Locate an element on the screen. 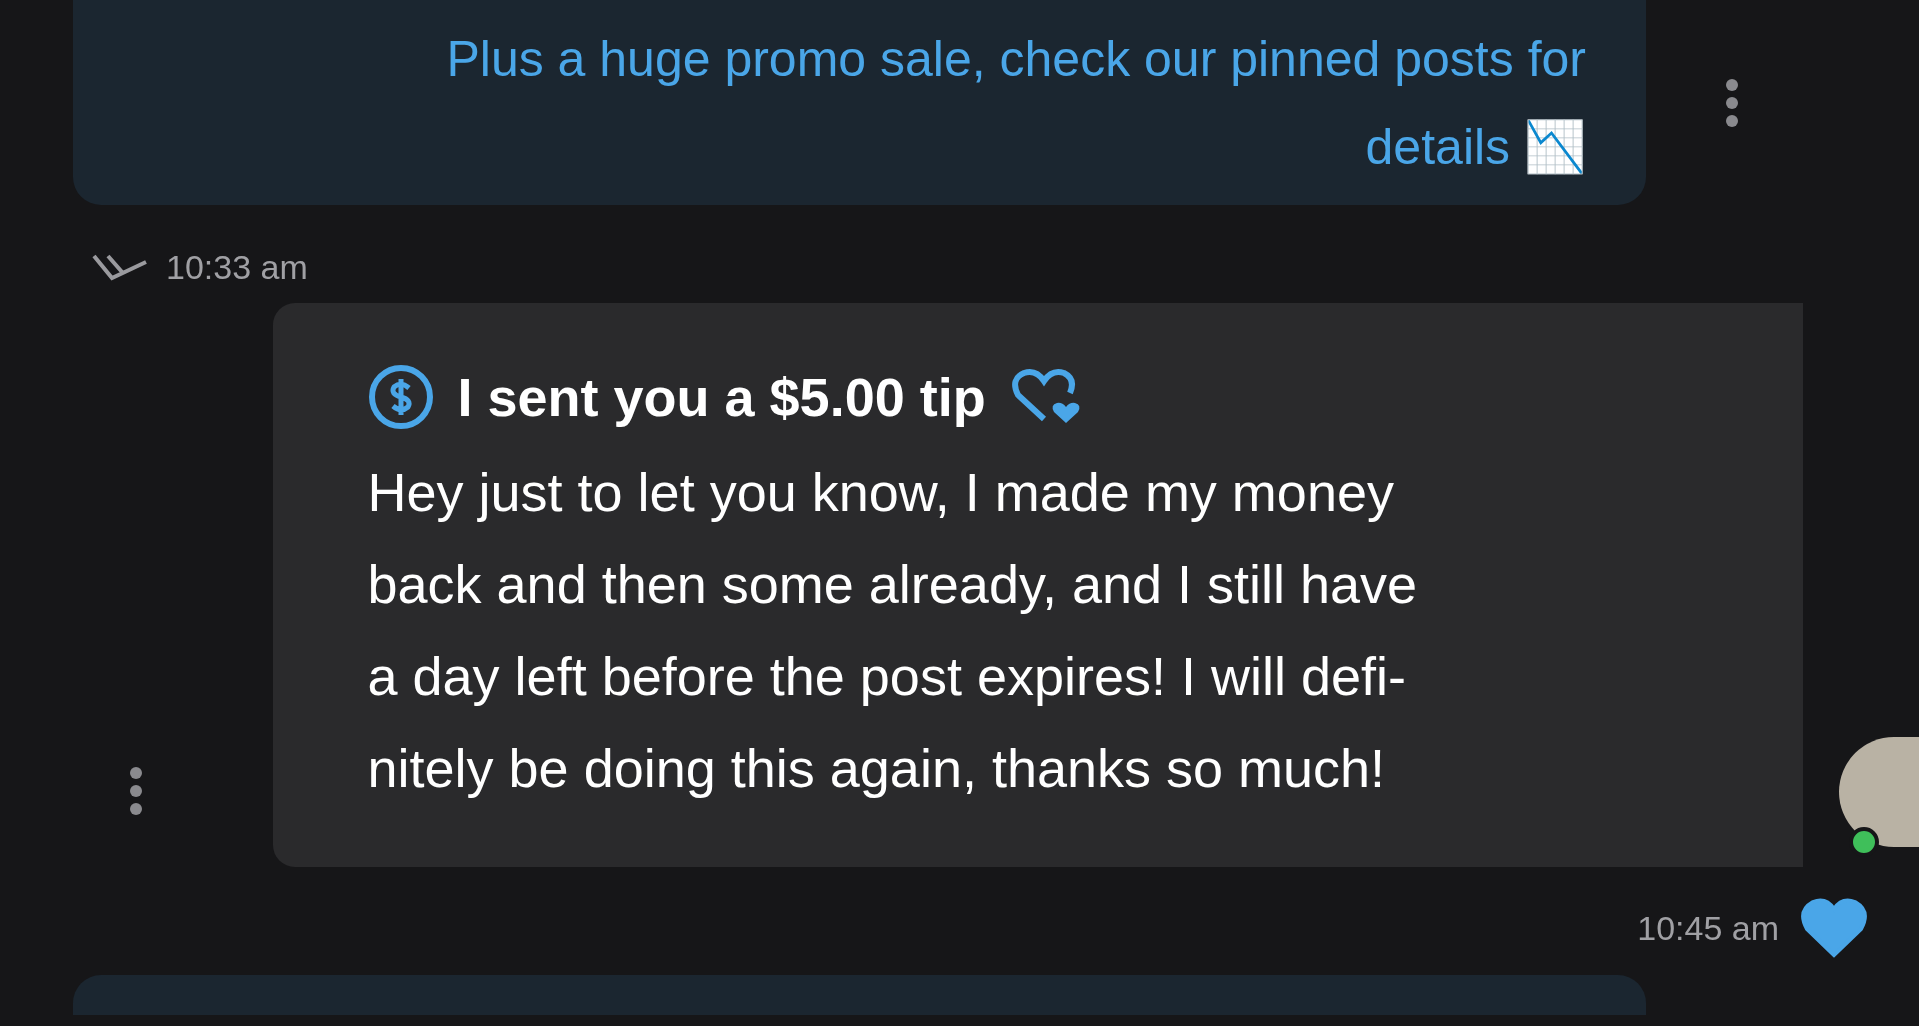 The height and width of the screenshot is (1026, 1919). avatar is located at coordinates (1879, 792).